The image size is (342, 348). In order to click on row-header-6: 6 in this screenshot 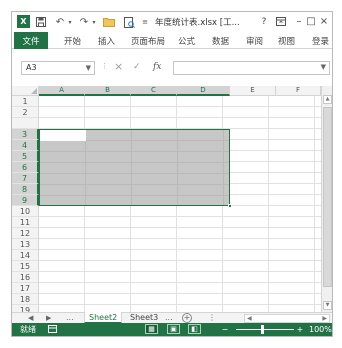, I will do `click(25, 167)`.